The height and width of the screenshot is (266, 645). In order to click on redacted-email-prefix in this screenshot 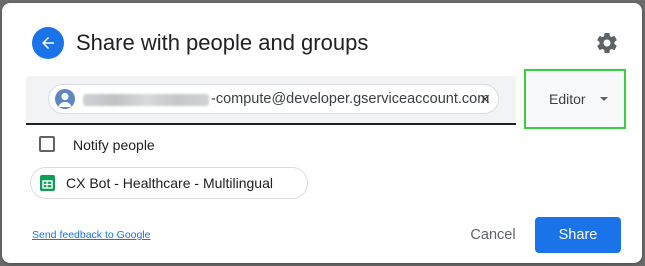, I will do `click(146, 100)`.